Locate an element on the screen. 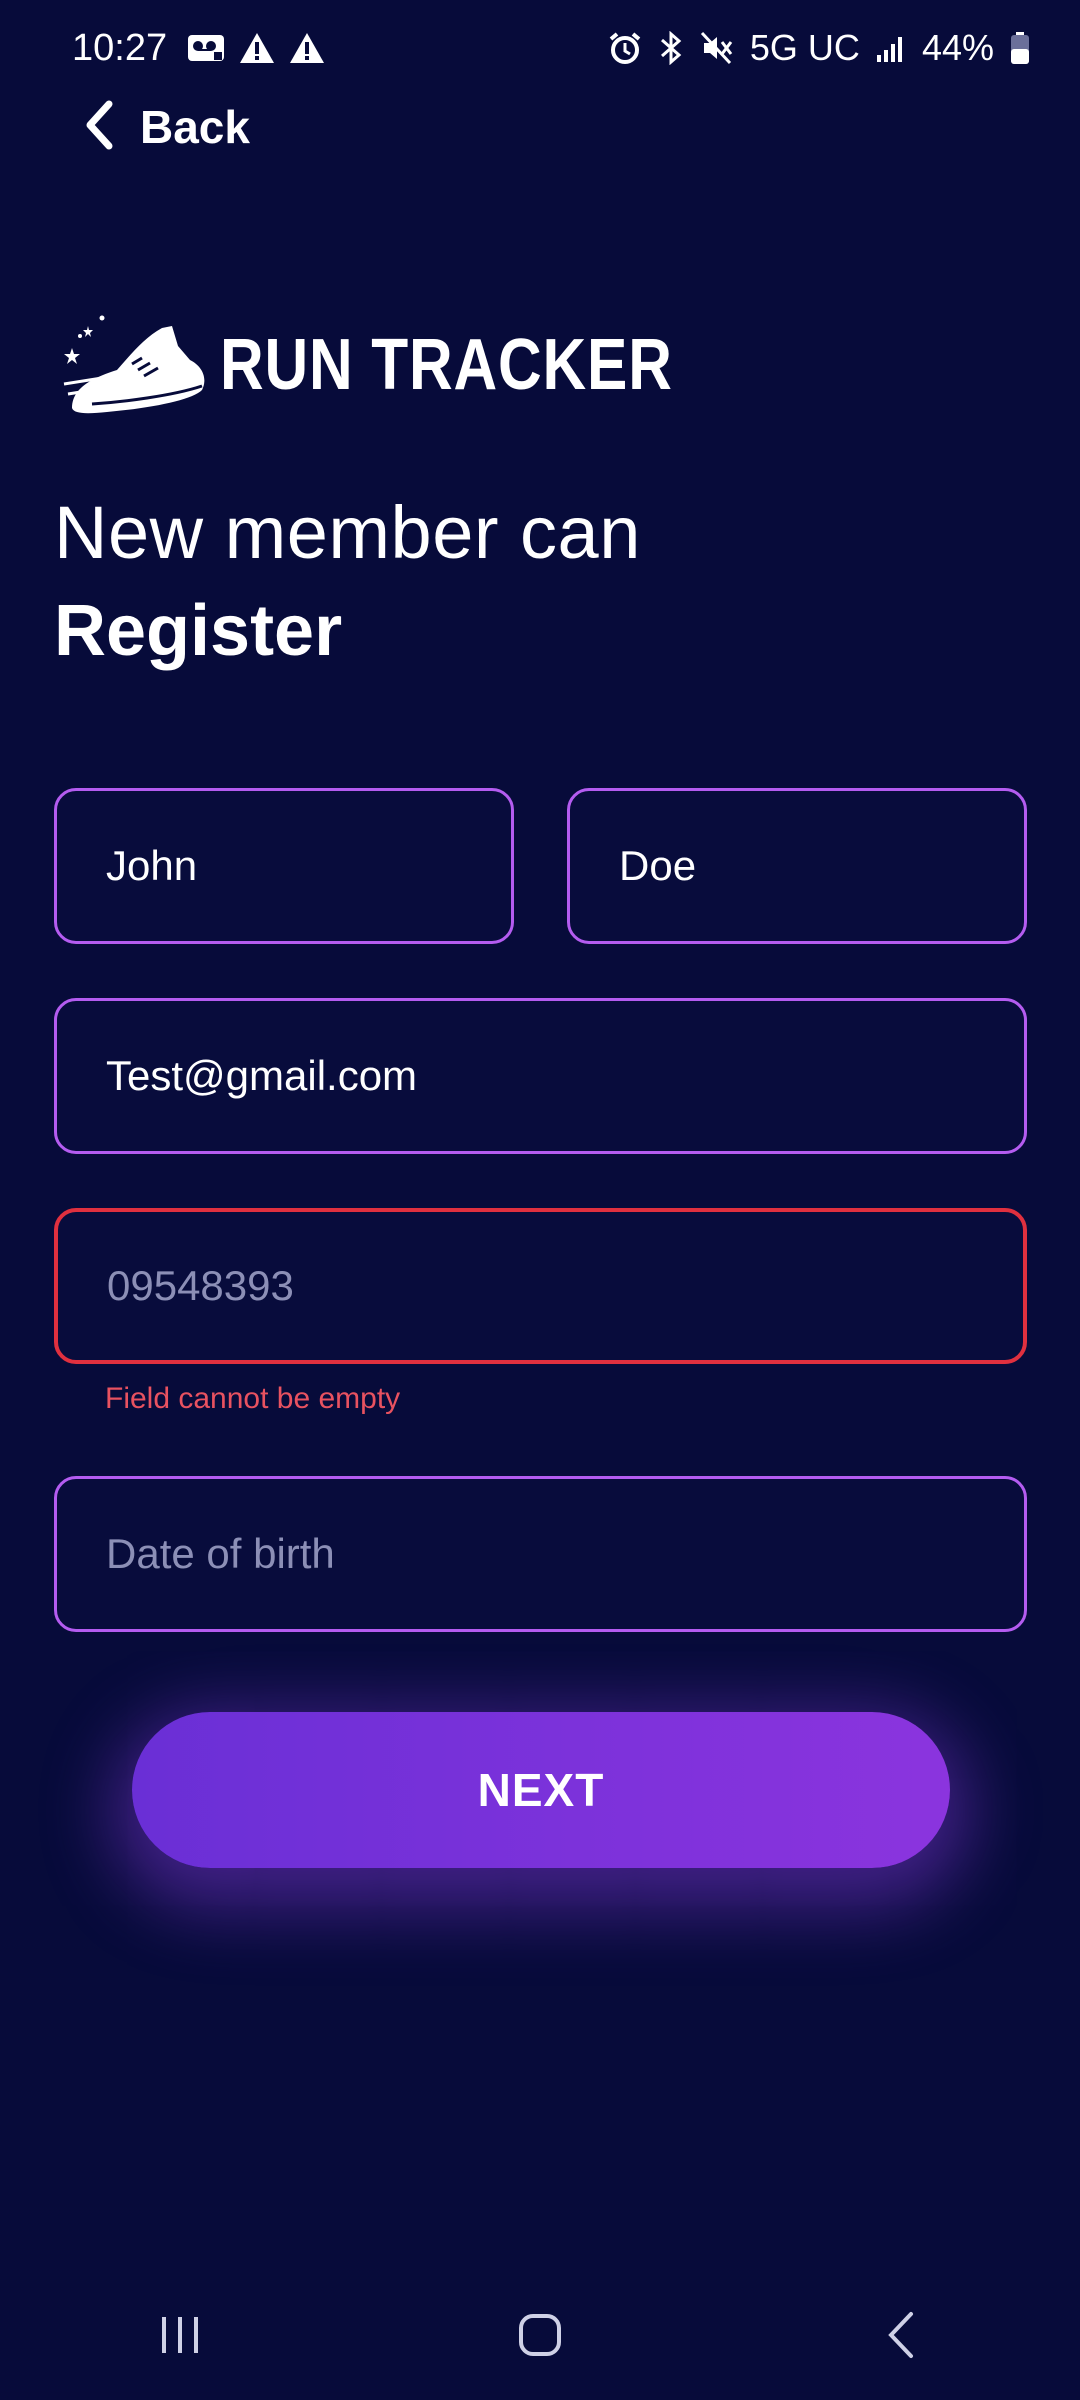 This screenshot has height=2400, width=1080. alarm-icon is located at coordinates (625, 48).